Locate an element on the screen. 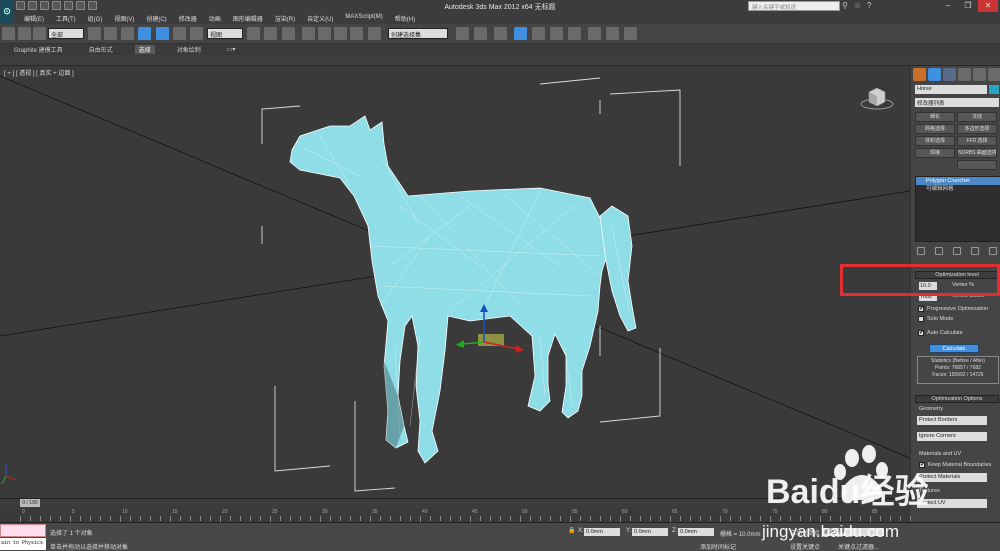 Image resolution: width=1000 pixels, height=551 pixels. remove-modifier-icon is located at coordinates (975, 251).